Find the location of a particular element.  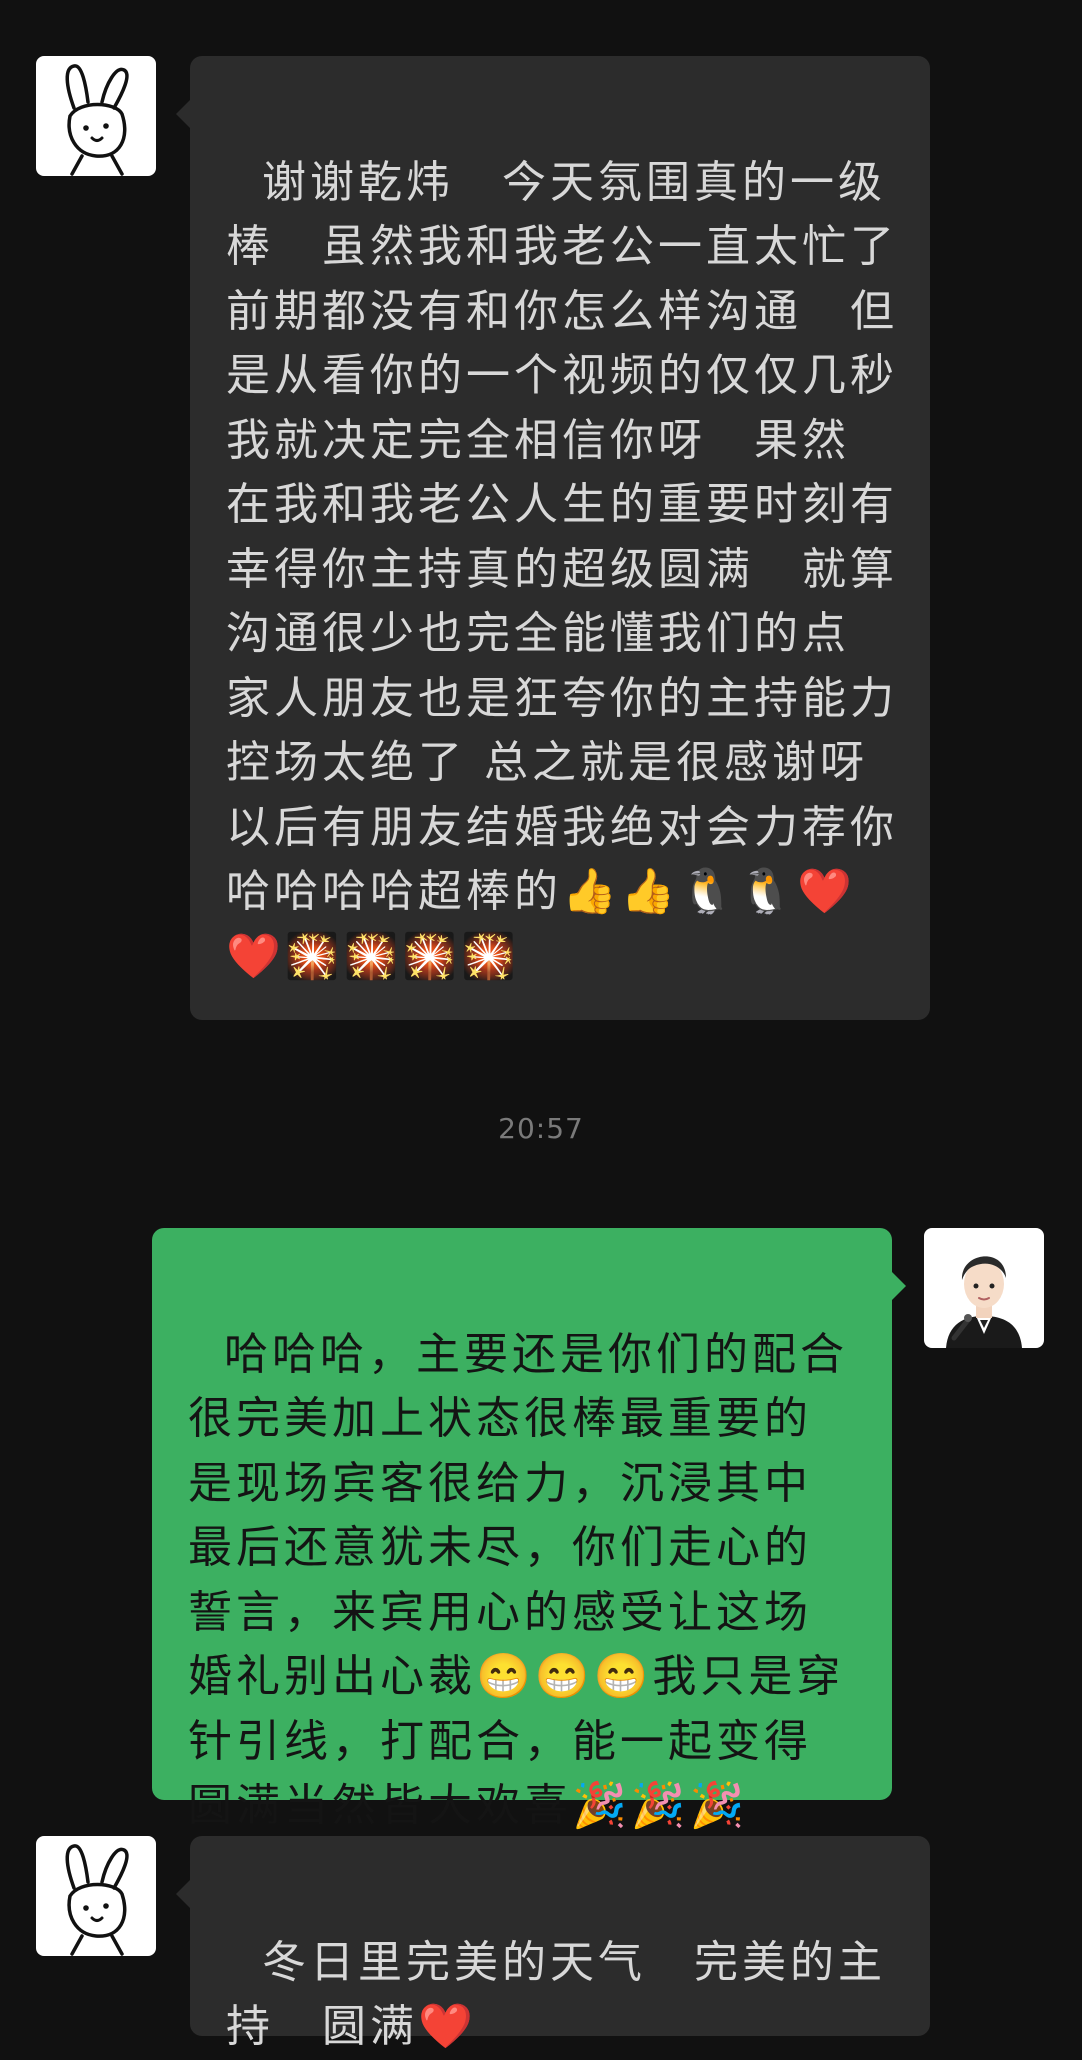

incoming-message-bubble: 冬日里完美的天气 完美的主持 圆满❤️ is located at coordinates (553, 1944).